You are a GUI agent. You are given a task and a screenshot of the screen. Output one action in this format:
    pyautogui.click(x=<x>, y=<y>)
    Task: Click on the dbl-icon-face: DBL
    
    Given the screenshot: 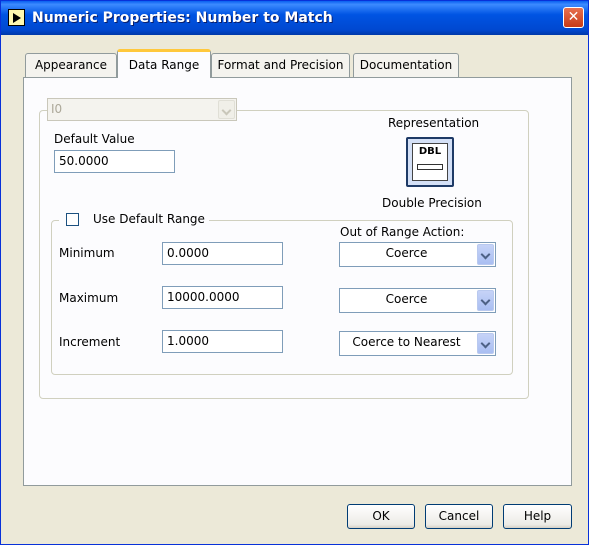 What is the action you would take?
    pyautogui.click(x=430, y=162)
    